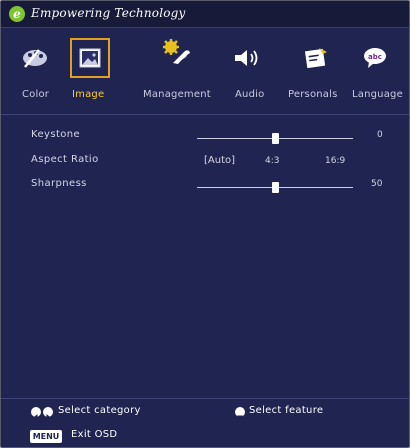  I want to click on title-bar: e Empowering Technology, so click(205, 14).